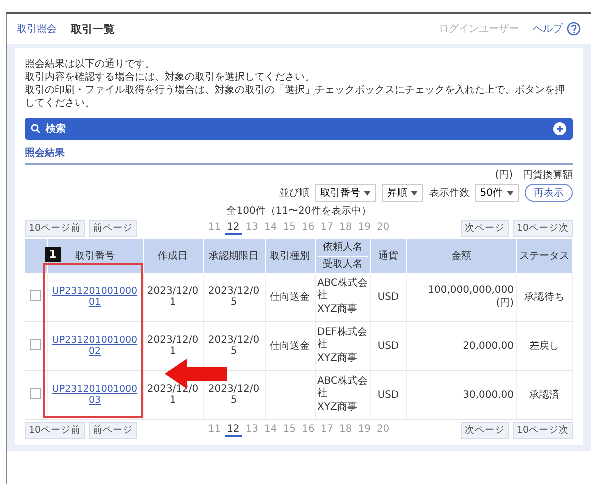 This screenshot has height=488, width=593. What do you see at coordinates (388, 256) in the screenshot?
I see `column-header: 通貨` at bounding box center [388, 256].